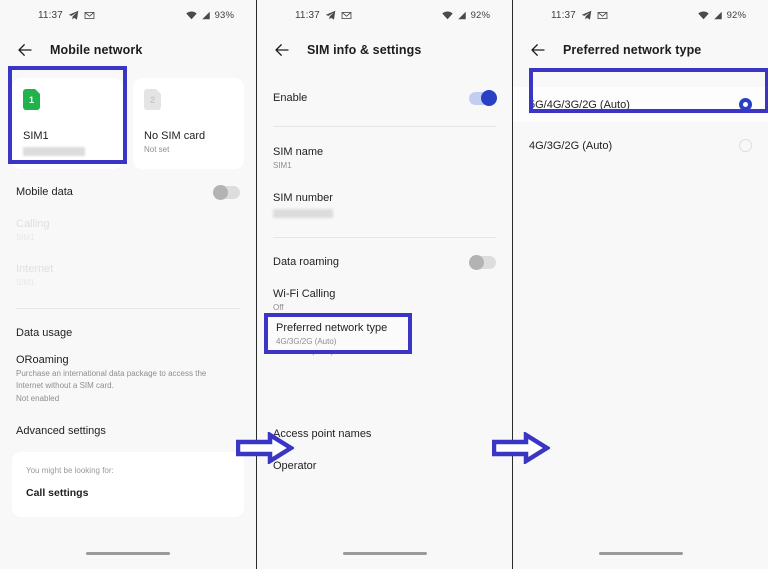 This screenshot has width=768, height=569. I want to click on radio-button-selected-icon, so click(745, 104).